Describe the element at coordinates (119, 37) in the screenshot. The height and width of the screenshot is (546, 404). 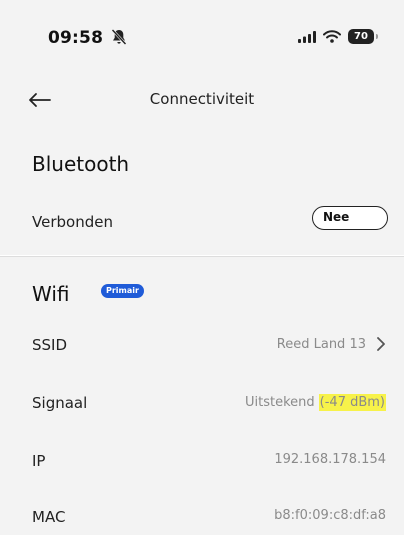
I see `bell-muted-icon` at that location.